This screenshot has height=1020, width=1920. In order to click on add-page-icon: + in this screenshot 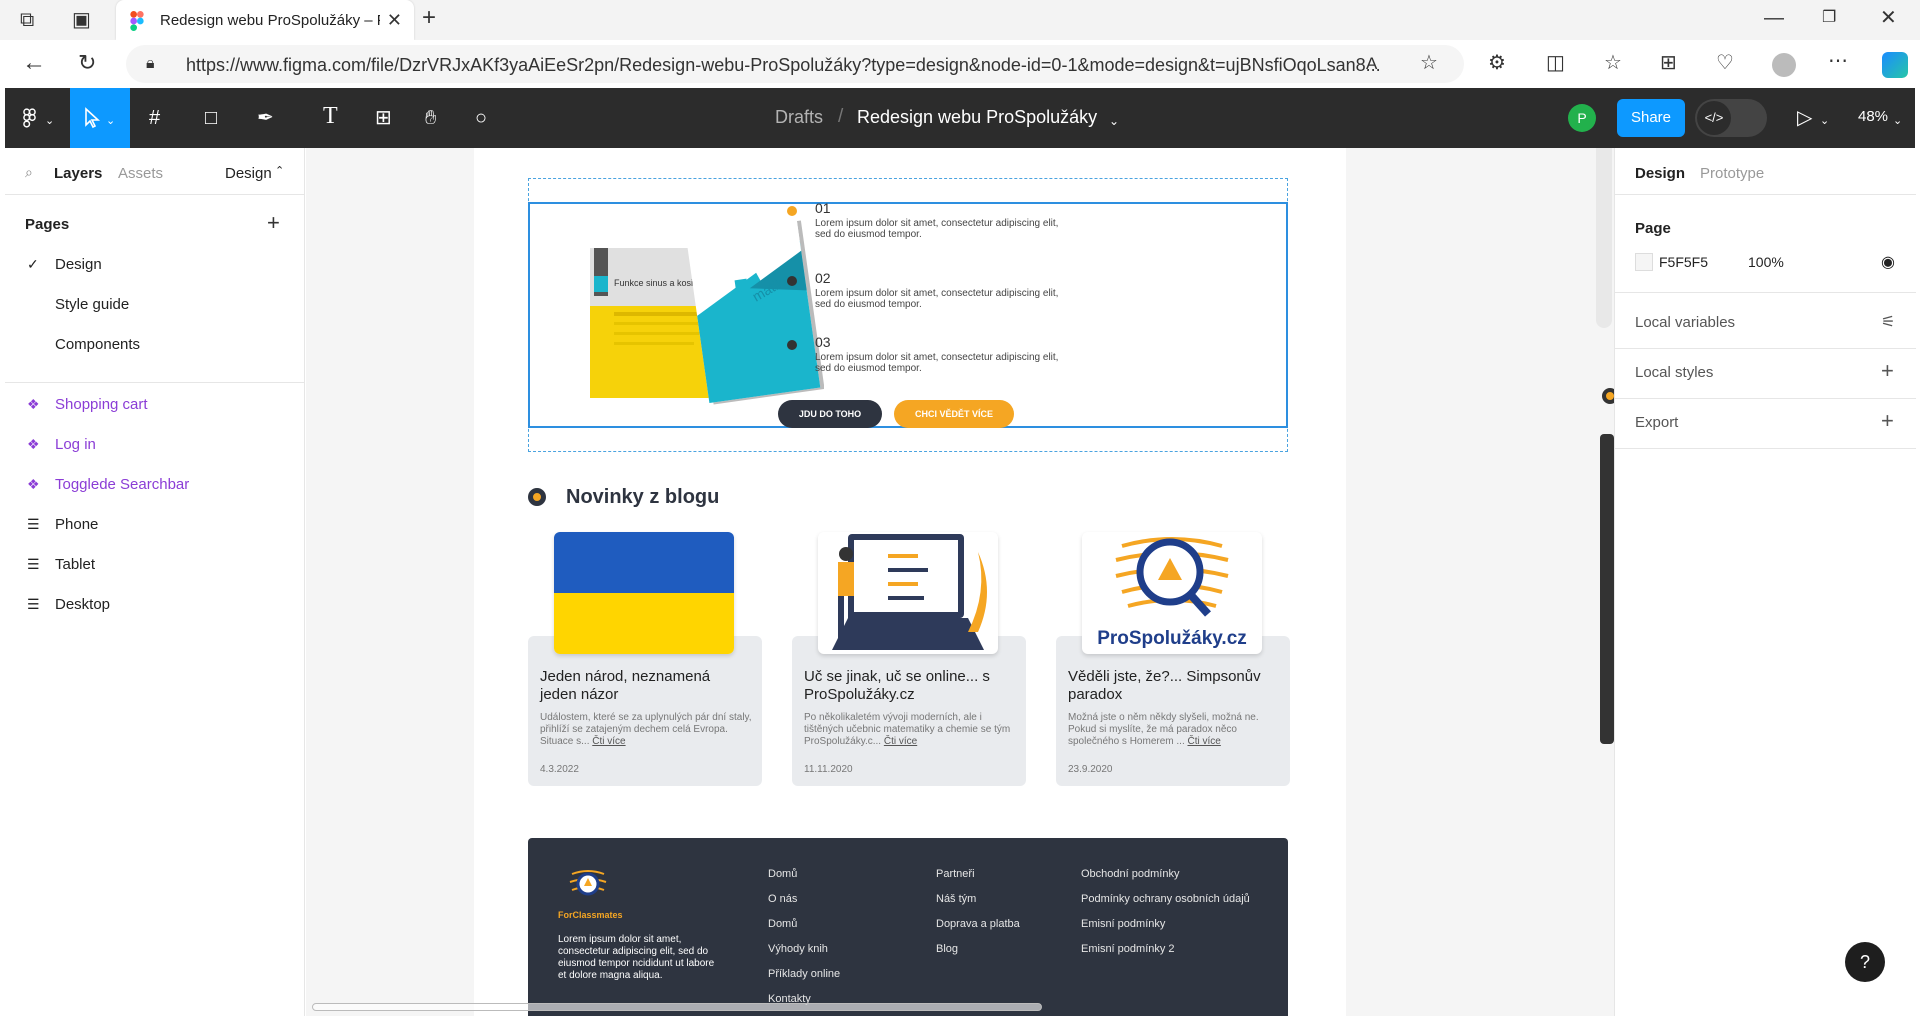, I will do `click(273, 223)`.